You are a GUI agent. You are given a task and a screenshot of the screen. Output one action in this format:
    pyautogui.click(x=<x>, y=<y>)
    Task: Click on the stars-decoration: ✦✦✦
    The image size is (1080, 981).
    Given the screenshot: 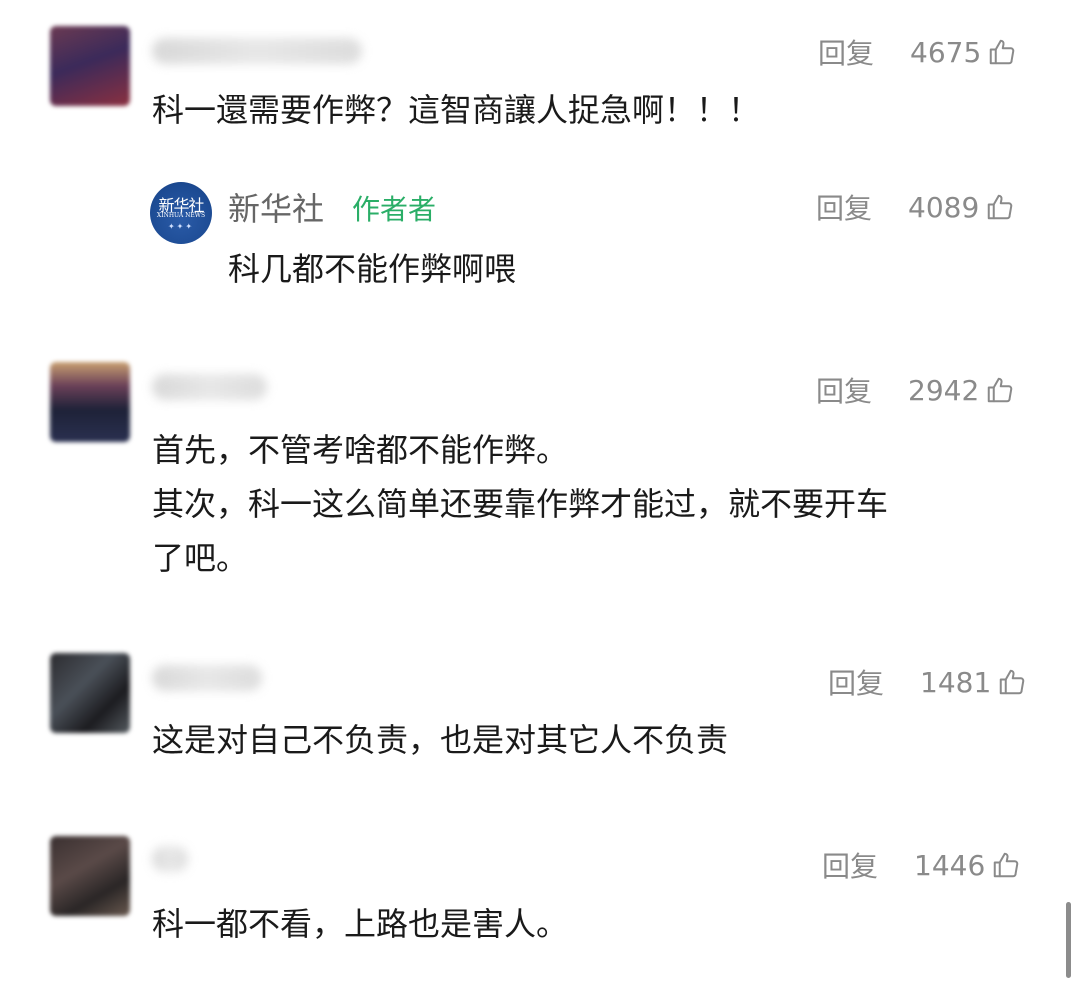 What is the action you would take?
    pyautogui.click(x=181, y=226)
    